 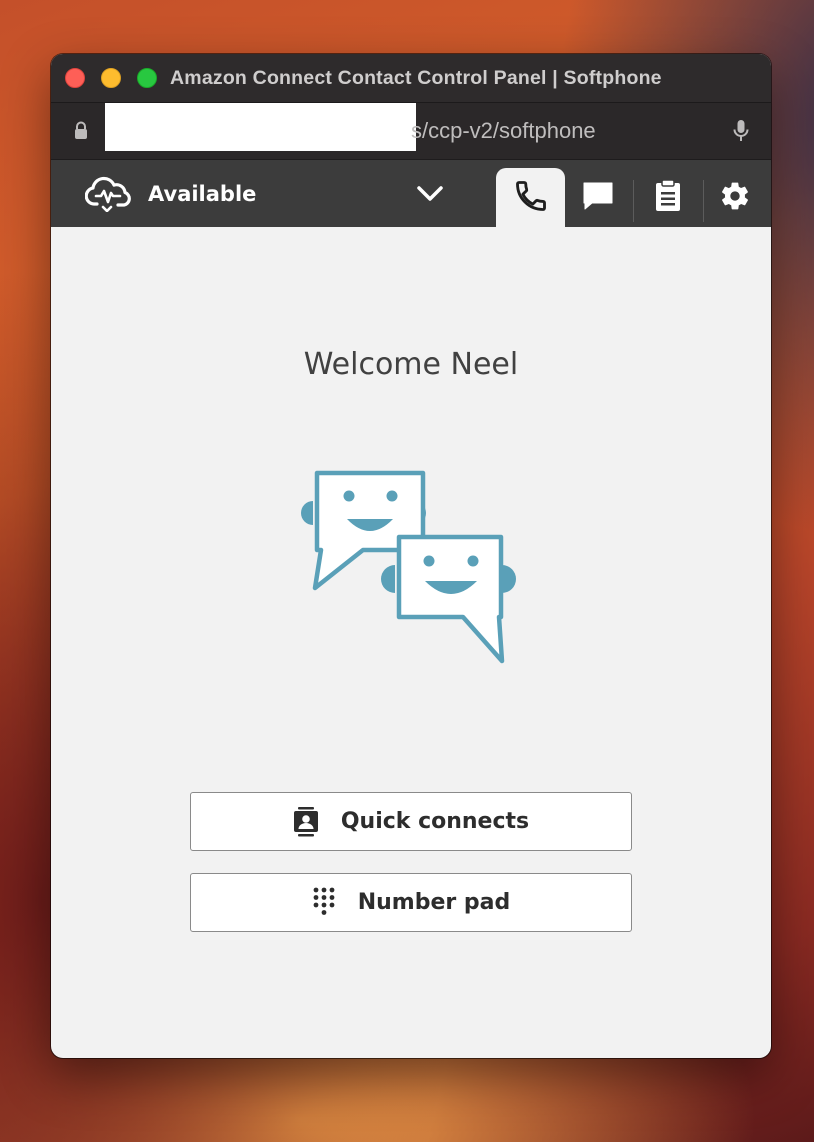 I want to click on tab-chat, so click(x=598, y=197).